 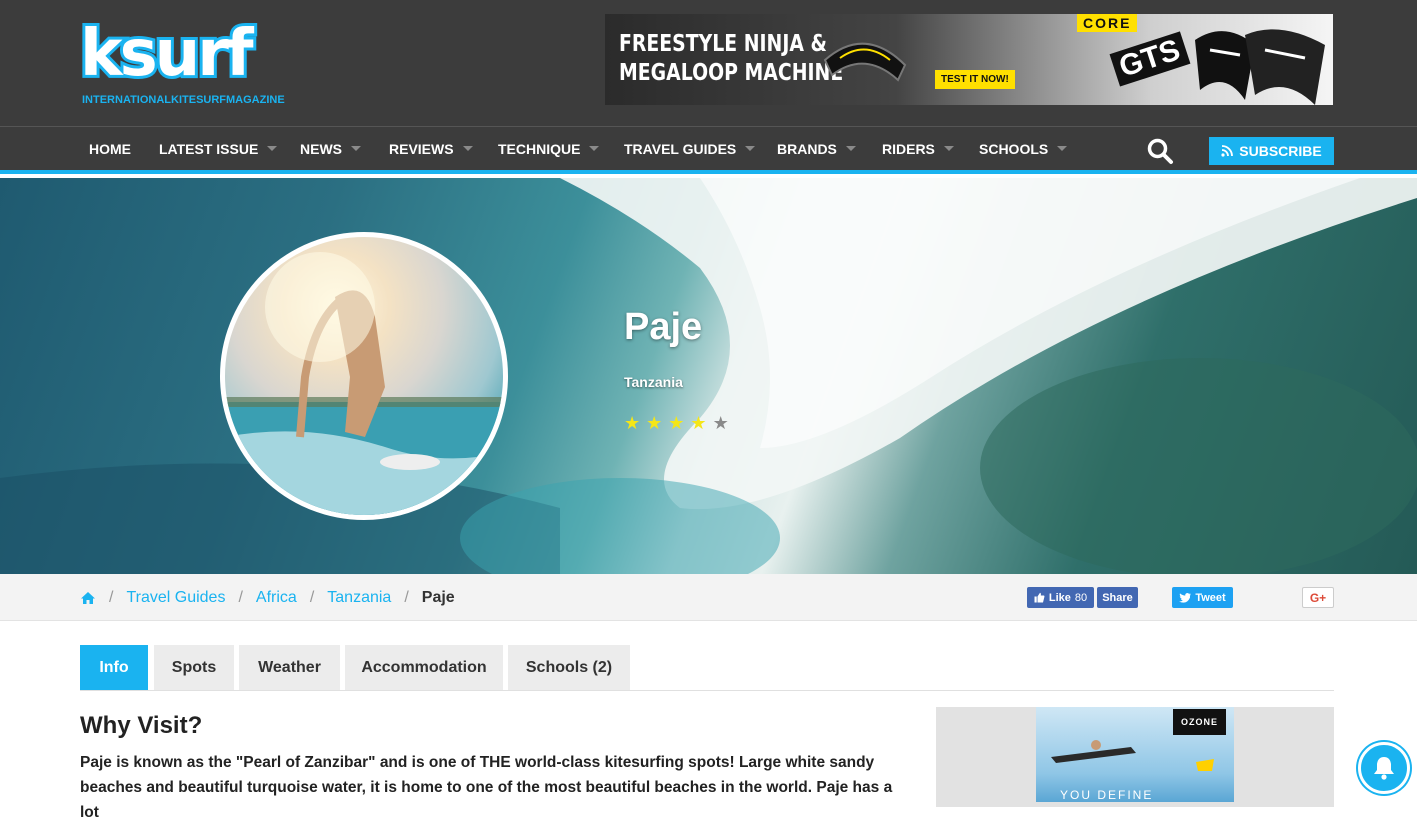 I want to click on like-label: Like, so click(x=1059, y=597).